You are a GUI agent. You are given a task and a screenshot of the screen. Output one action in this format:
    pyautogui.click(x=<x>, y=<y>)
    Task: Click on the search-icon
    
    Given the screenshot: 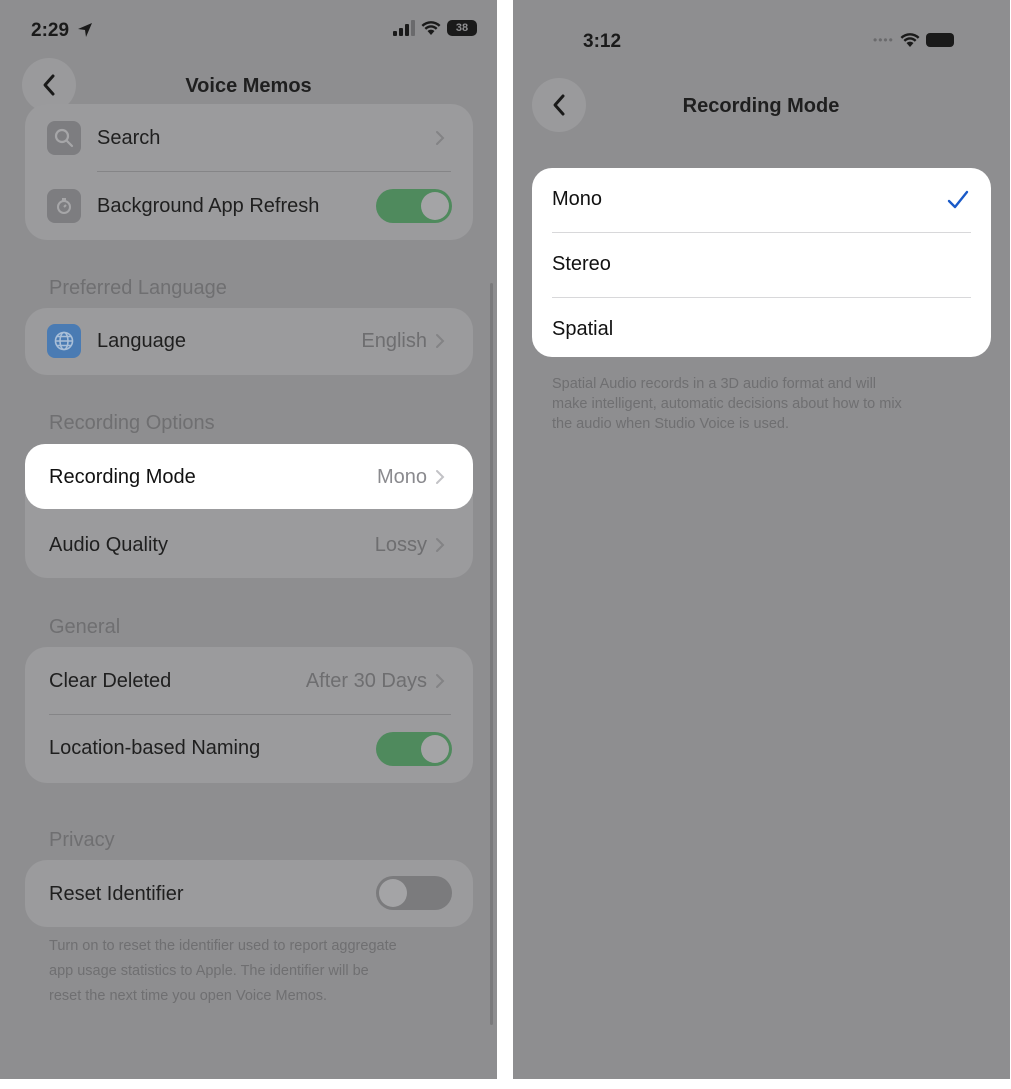 What is the action you would take?
    pyautogui.click(x=64, y=138)
    